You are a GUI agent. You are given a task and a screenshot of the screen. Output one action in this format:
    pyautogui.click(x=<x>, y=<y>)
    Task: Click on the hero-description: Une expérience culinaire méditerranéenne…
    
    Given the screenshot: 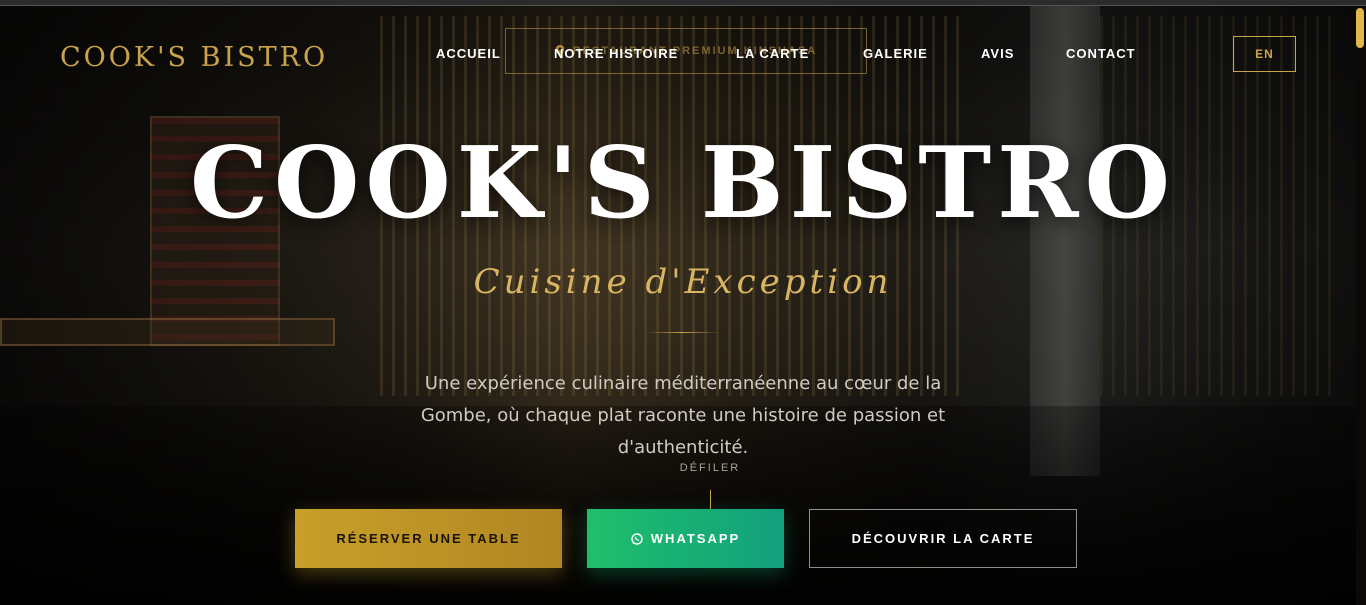 What is the action you would take?
    pyautogui.click(x=683, y=415)
    